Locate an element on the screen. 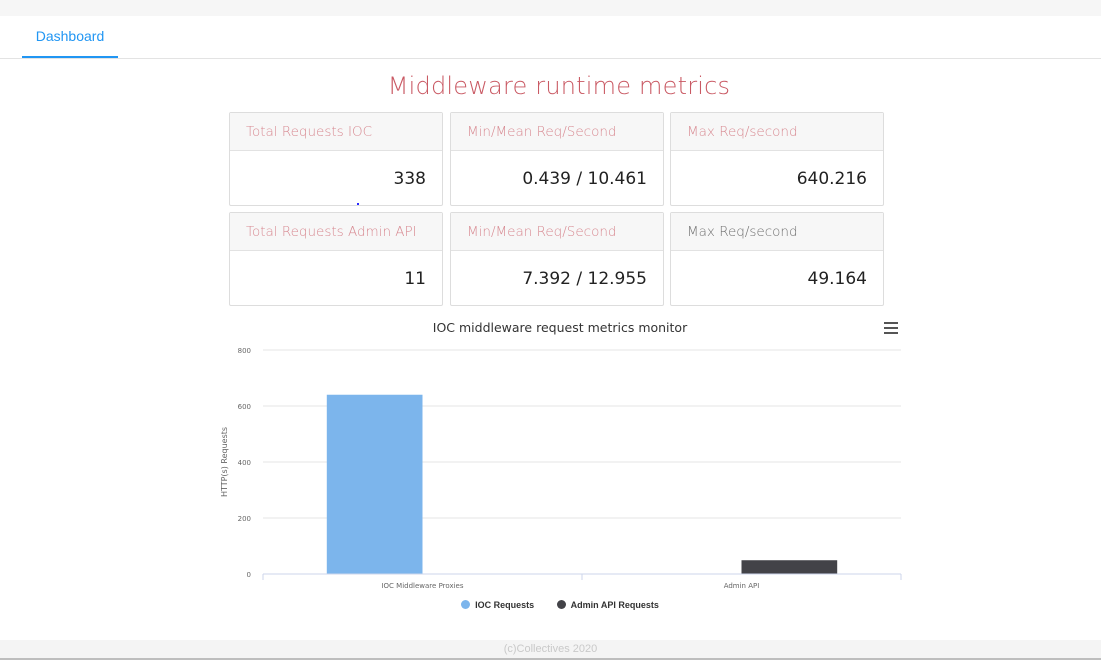  hamburger-menu-icon is located at coordinates (891, 328).